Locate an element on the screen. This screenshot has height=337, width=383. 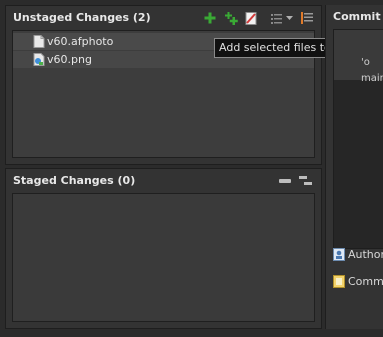
committer-label: Commi is located at coordinates (365, 281).